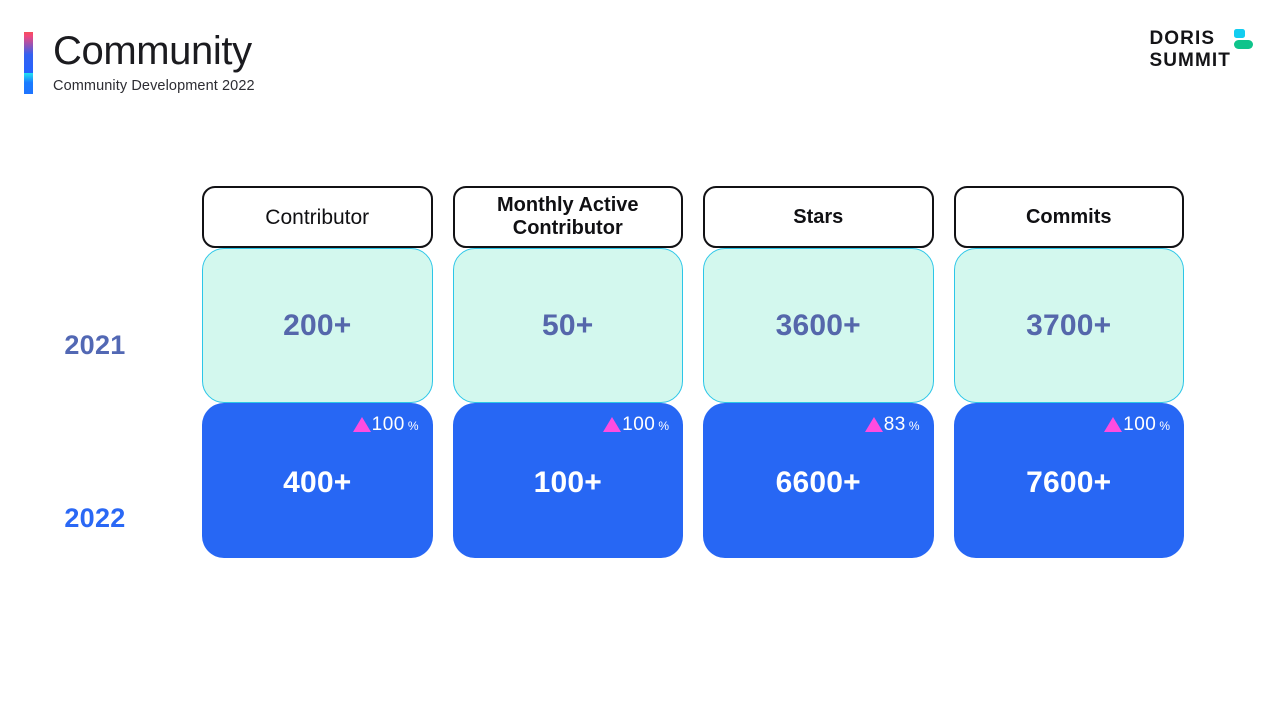  I want to click on metric-header-label: Commits, so click(1068, 216).